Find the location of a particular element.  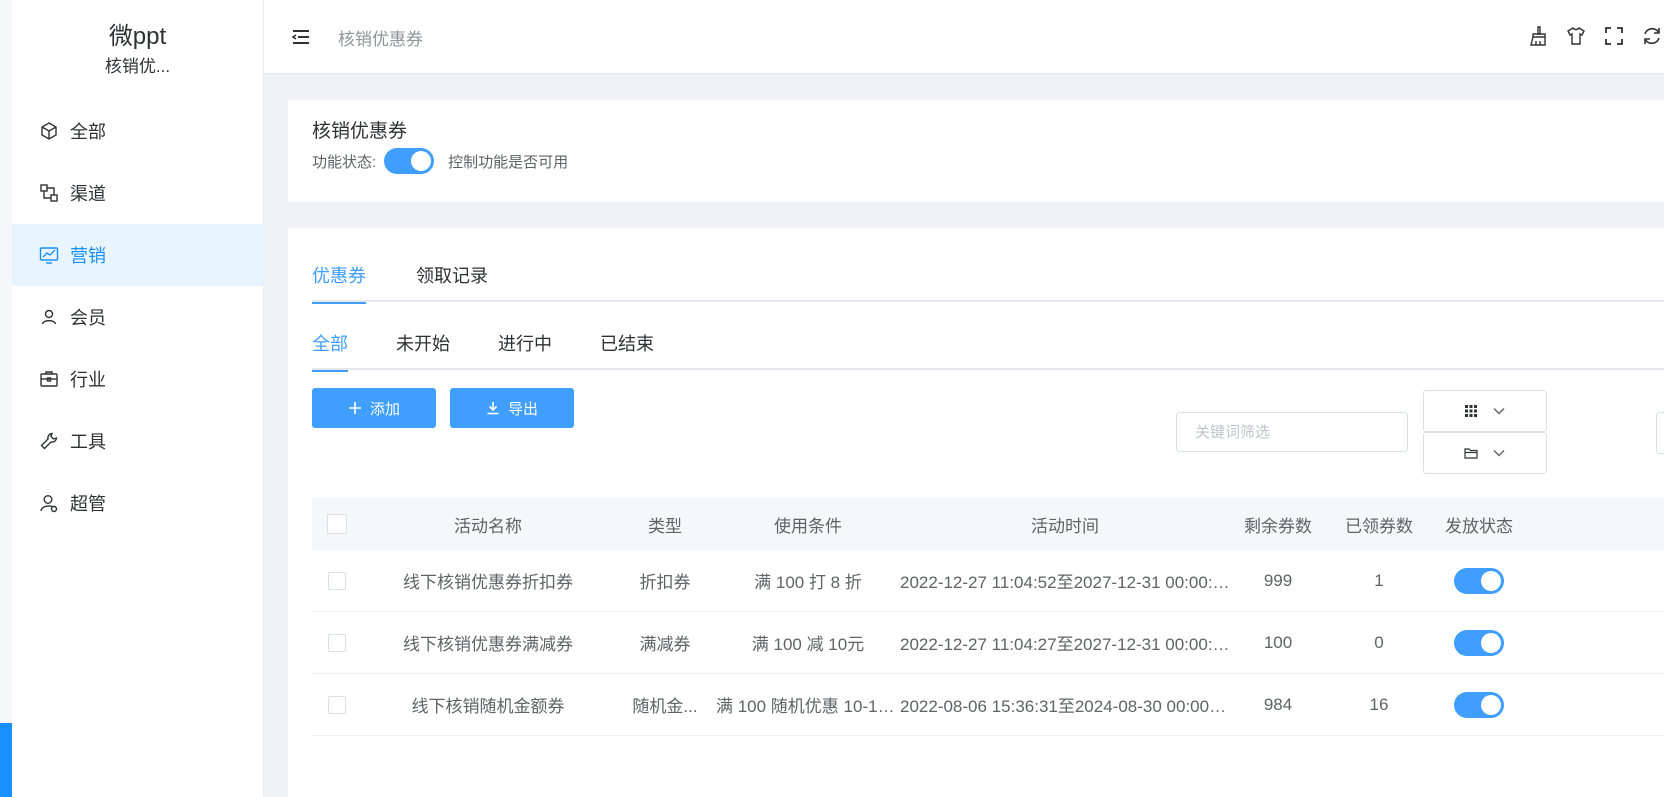

cell-activity-time: 2022-08-06 15:36:31至2024-08-30 00:00:00 is located at coordinates (1065, 706).